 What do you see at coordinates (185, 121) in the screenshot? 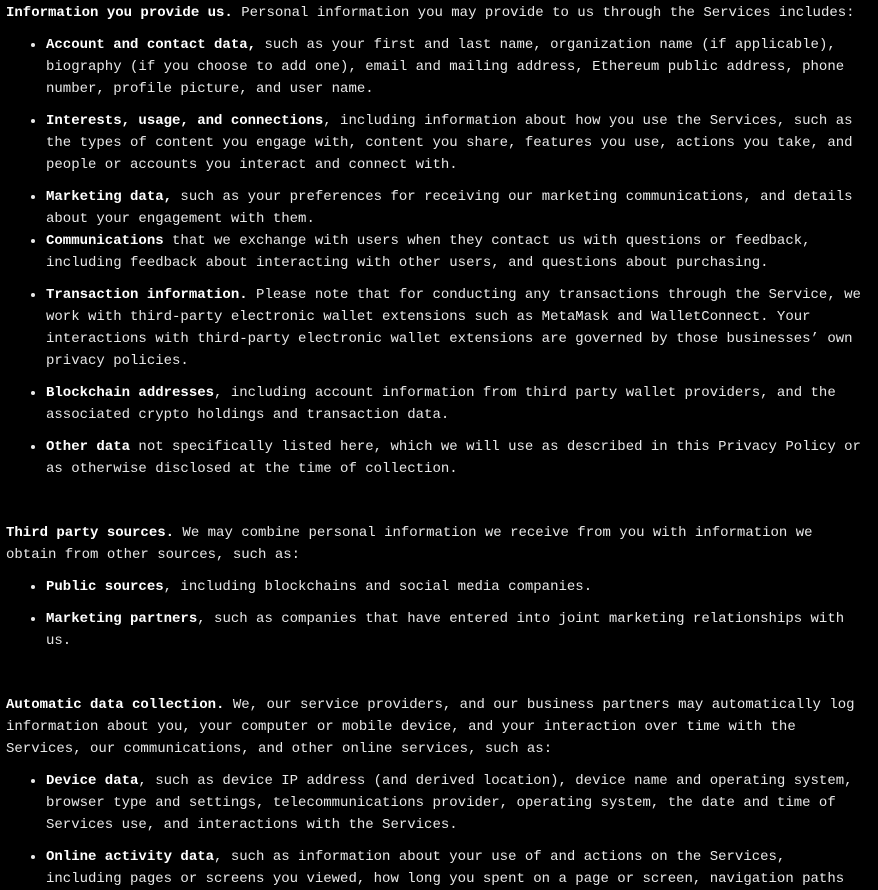
I see `item-term: Interests, usage, and connections` at bounding box center [185, 121].